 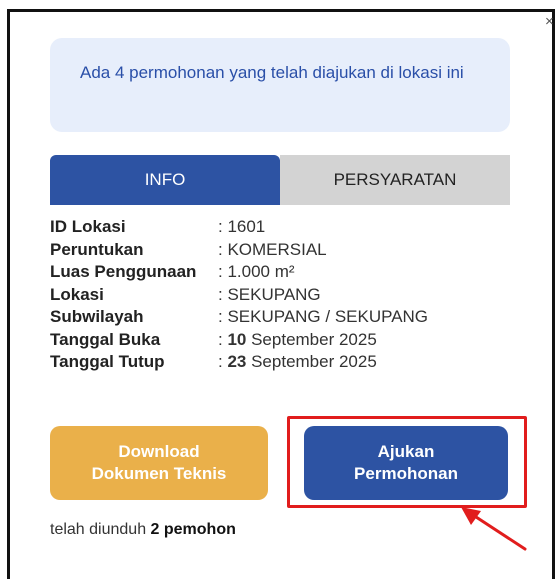 What do you see at coordinates (159, 451) in the screenshot?
I see `button-label-line1: Download` at bounding box center [159, 451].